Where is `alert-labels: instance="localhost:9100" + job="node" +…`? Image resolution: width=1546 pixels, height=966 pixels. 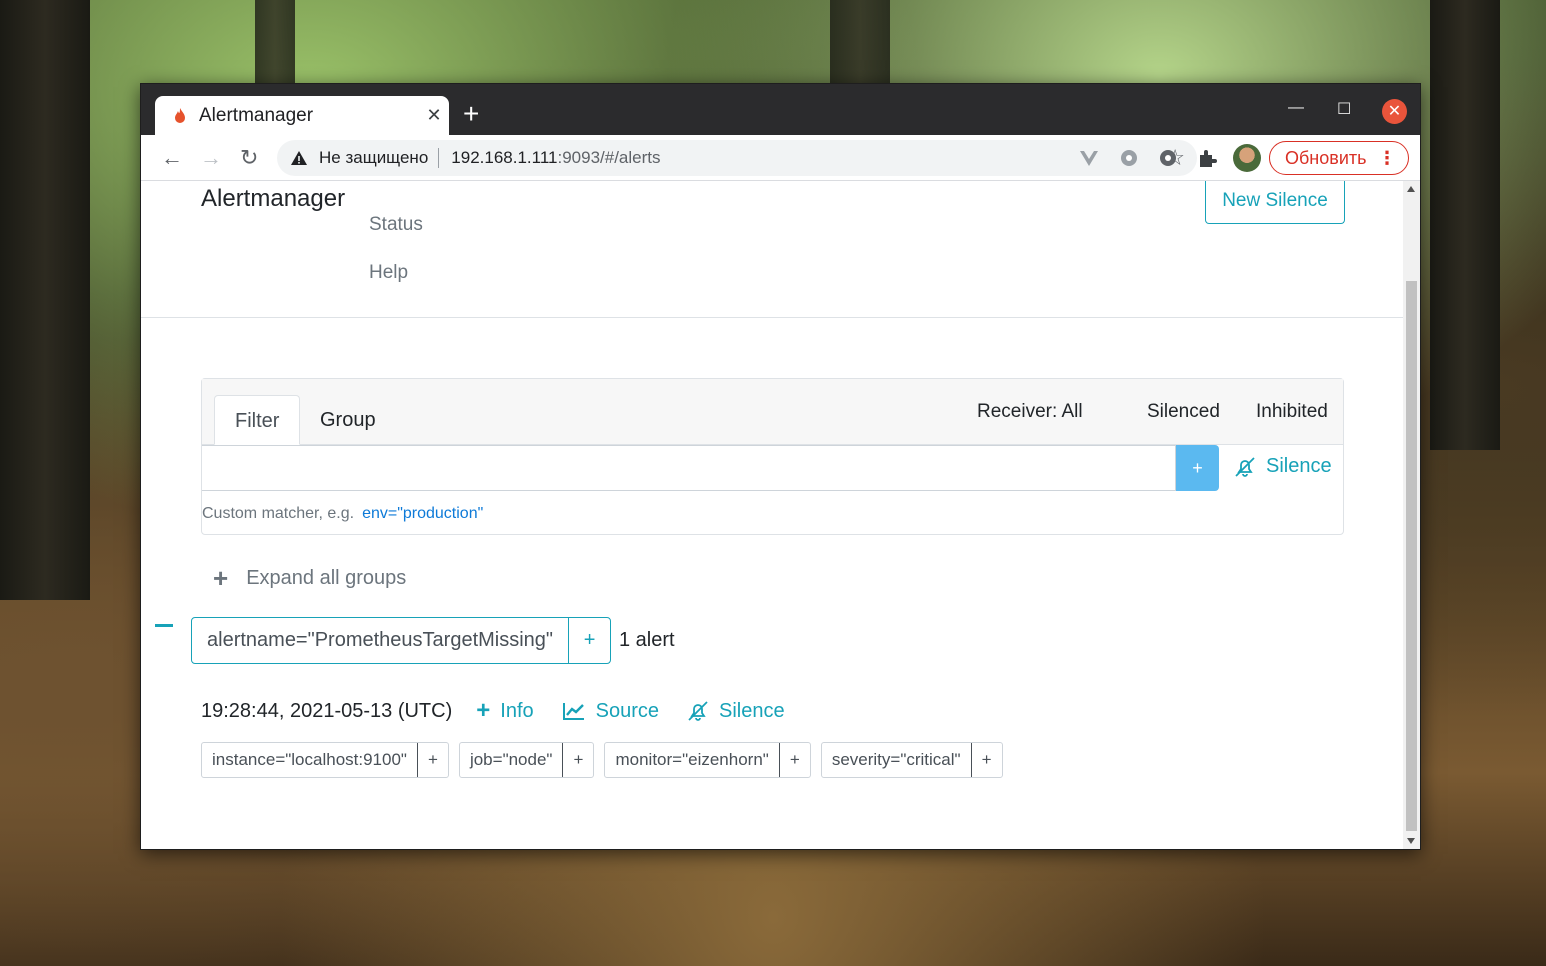
alert-labels: instance="localhost:9100" + job="node" +… is located at coordinates (607, 760).